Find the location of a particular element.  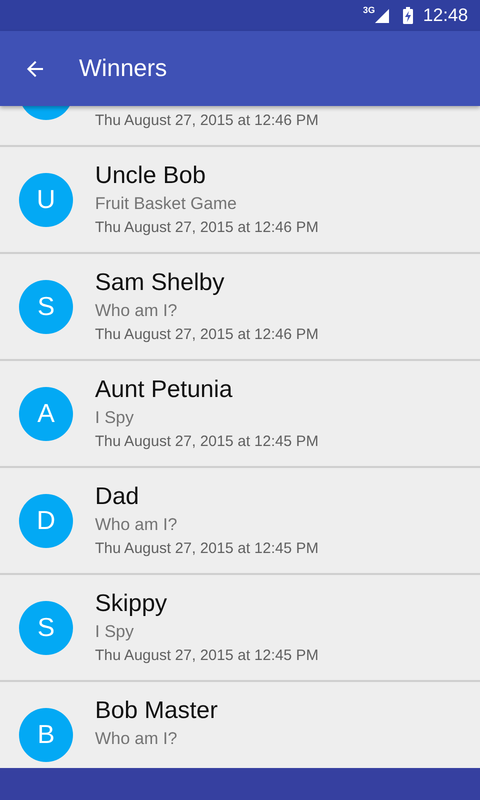

winner-list-item: D Dad Who am I? Thu August 27, 2015 at 12:45 PM is located at coordinates (240, 521).